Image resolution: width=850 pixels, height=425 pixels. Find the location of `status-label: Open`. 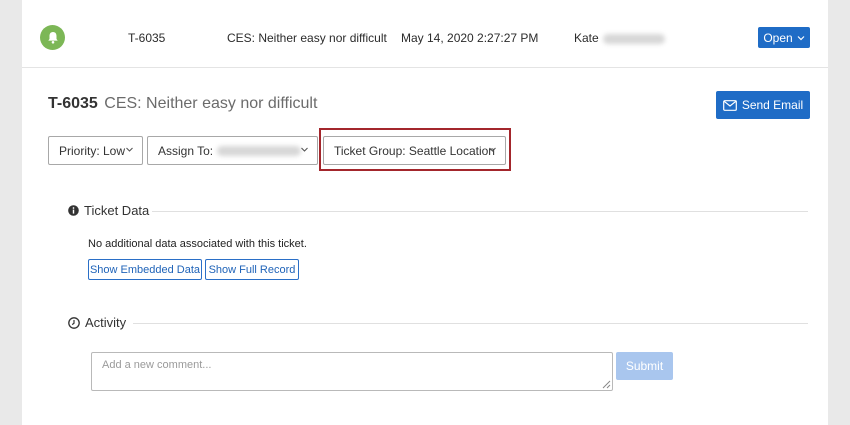

status-label: Open is located at coordinates (778, 37).